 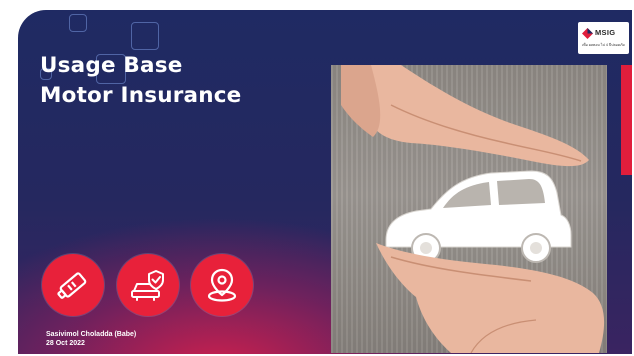 I want to click on location-pin-icon-badge, so click(x=222, y=285).